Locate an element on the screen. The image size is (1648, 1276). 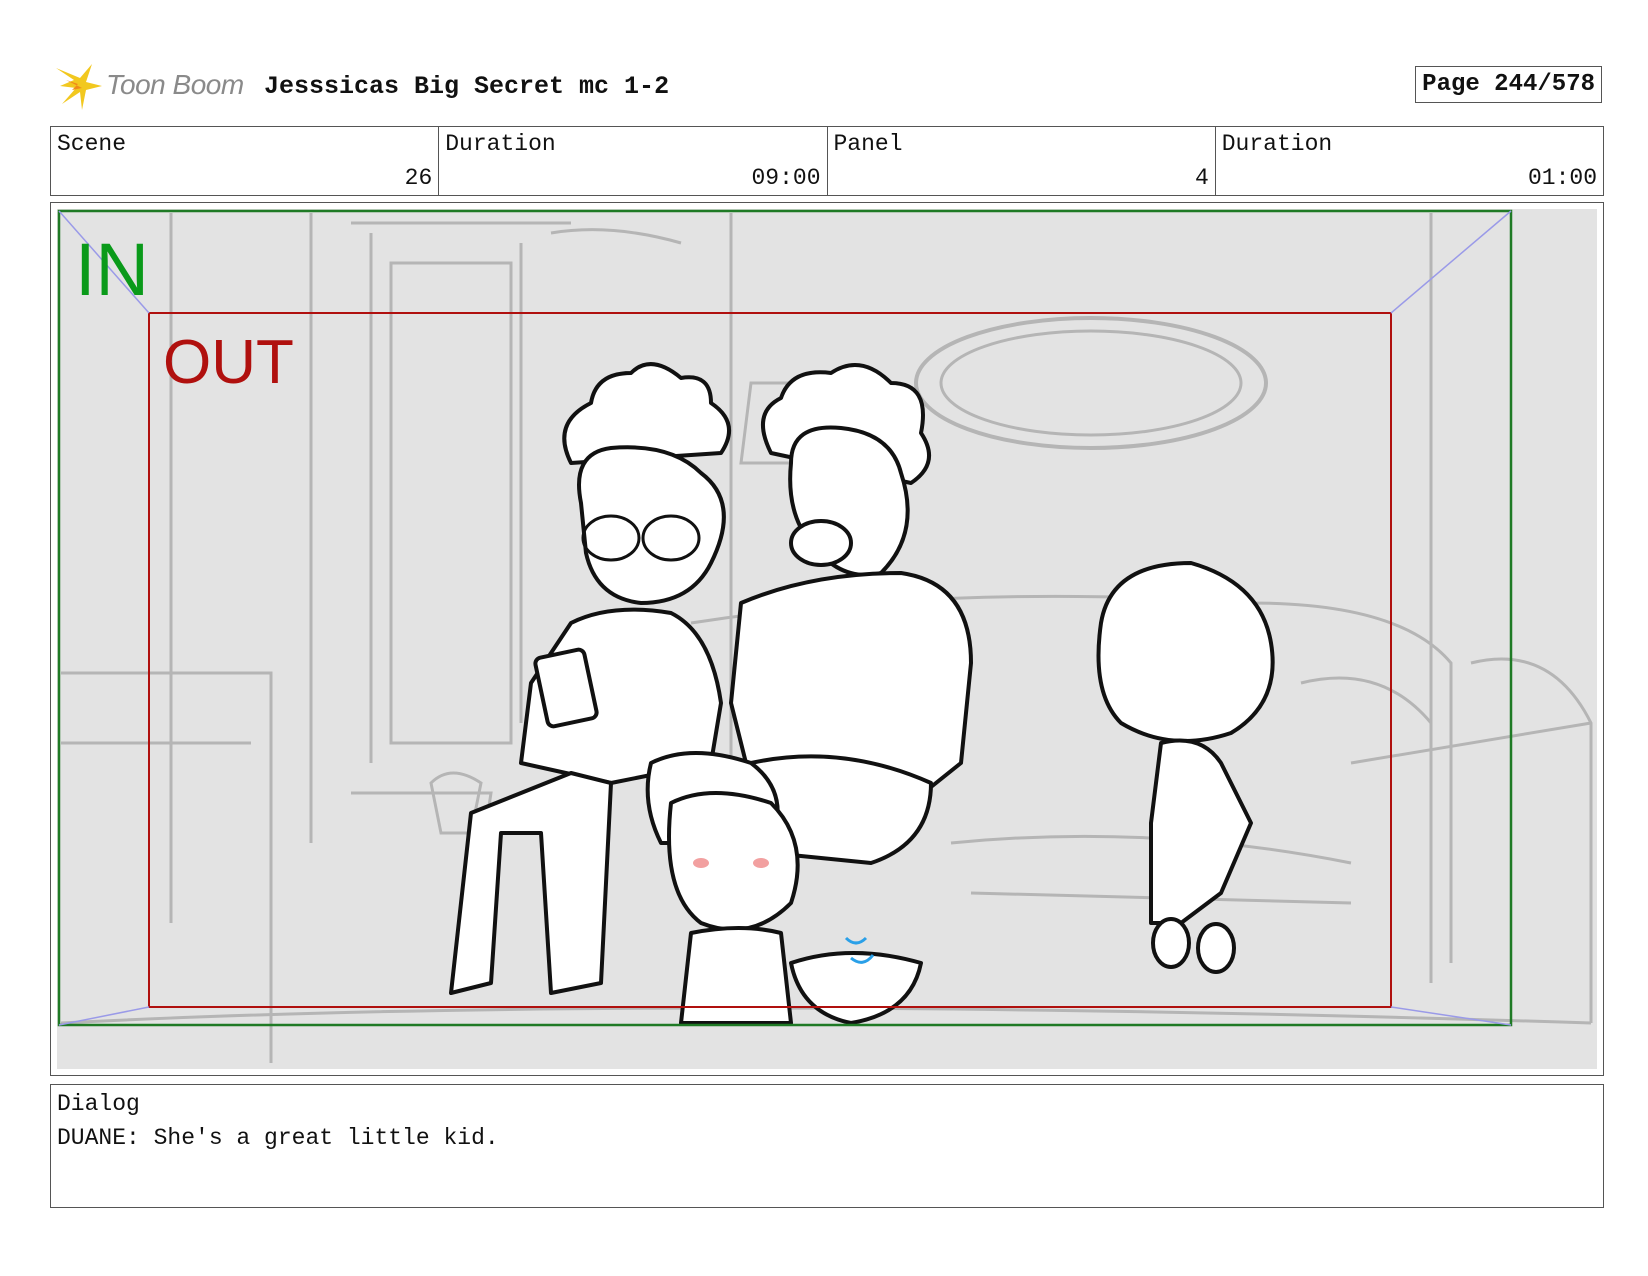
dialog-text: DUANE: She's a great little kid. is located at coordinates (278, 1138).